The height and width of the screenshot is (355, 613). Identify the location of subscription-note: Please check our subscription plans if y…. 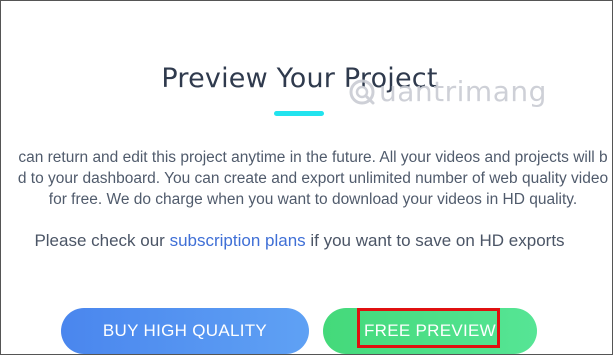
(299, 241).